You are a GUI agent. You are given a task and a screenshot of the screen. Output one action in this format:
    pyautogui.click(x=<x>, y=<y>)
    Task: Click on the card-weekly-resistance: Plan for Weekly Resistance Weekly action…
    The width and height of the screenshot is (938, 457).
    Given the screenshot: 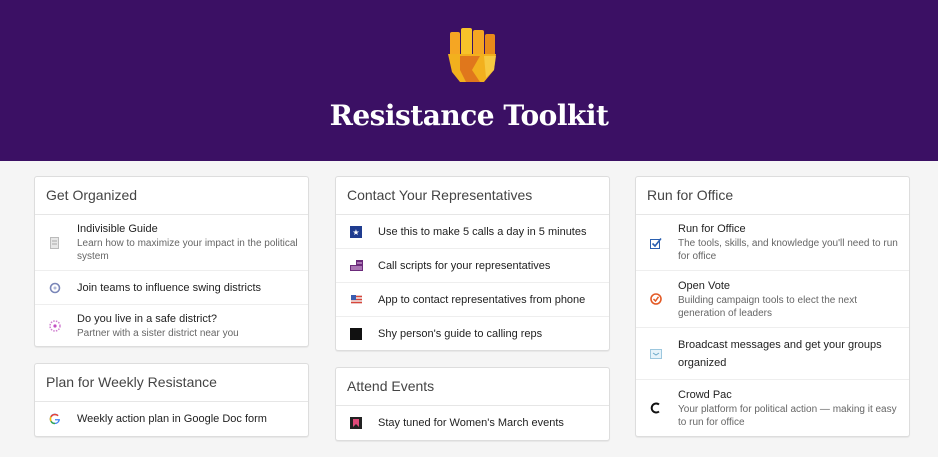 What is the action you would take?
    pyautogui.click(x=171, y=400)
    